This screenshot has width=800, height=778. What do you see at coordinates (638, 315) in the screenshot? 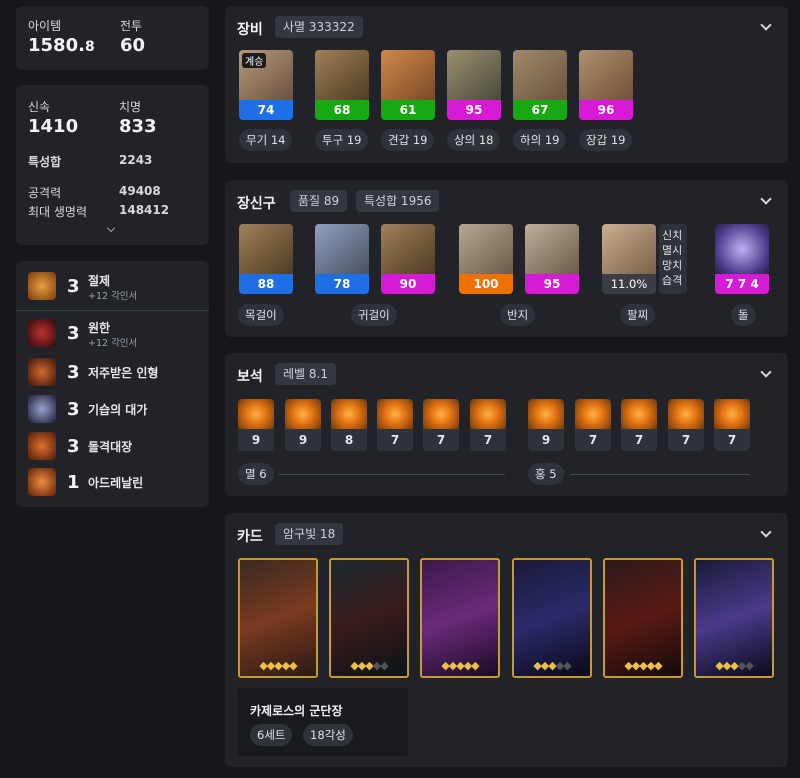
I see `acc-label: 팔찌` at bounding box center [638, 315].